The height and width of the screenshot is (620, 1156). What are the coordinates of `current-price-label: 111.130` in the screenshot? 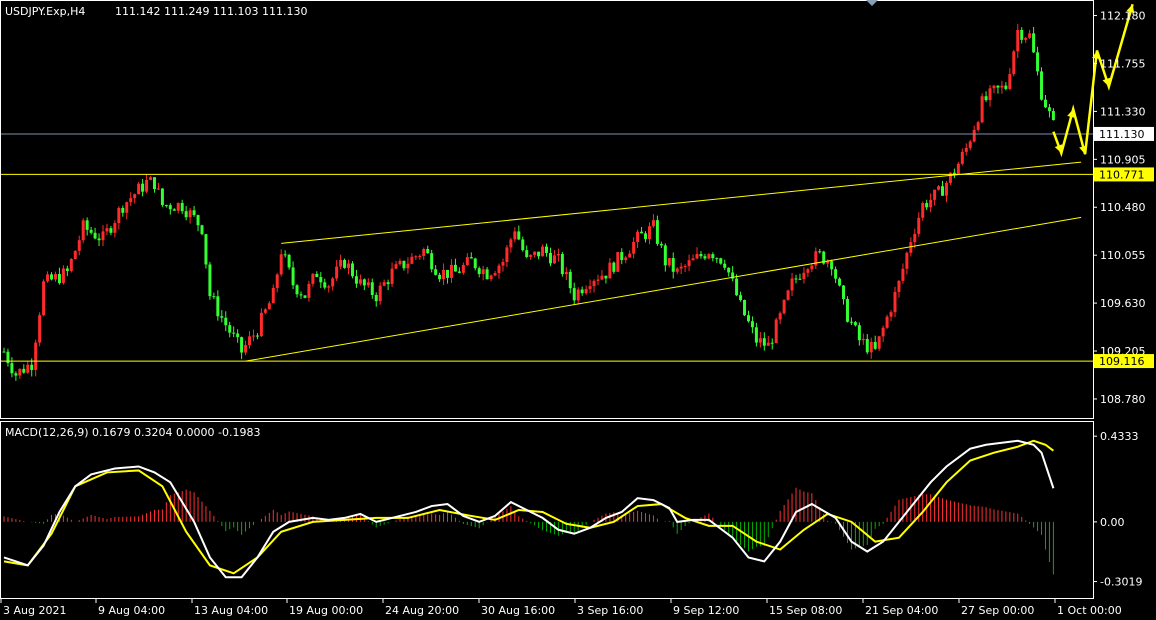 It's located at (1122, 134).